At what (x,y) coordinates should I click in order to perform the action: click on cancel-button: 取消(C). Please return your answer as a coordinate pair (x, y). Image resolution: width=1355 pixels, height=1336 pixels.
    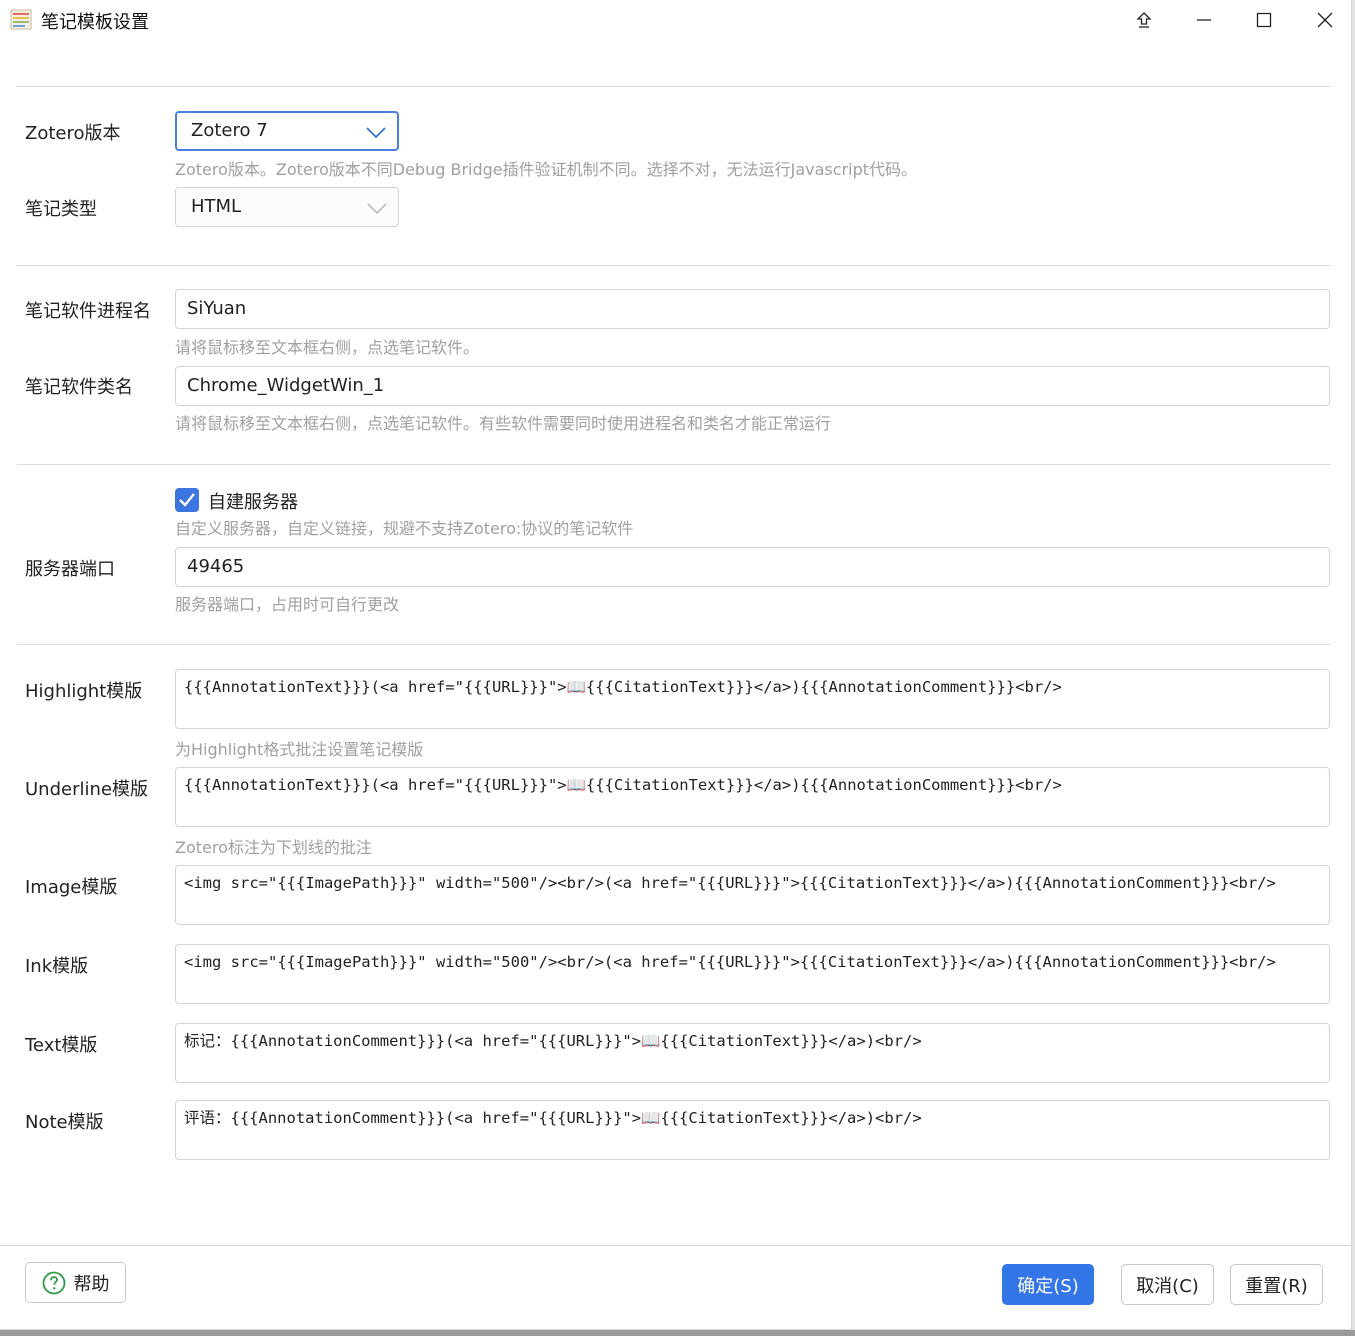
    Looking at the image, I should click on (1167, 1284).